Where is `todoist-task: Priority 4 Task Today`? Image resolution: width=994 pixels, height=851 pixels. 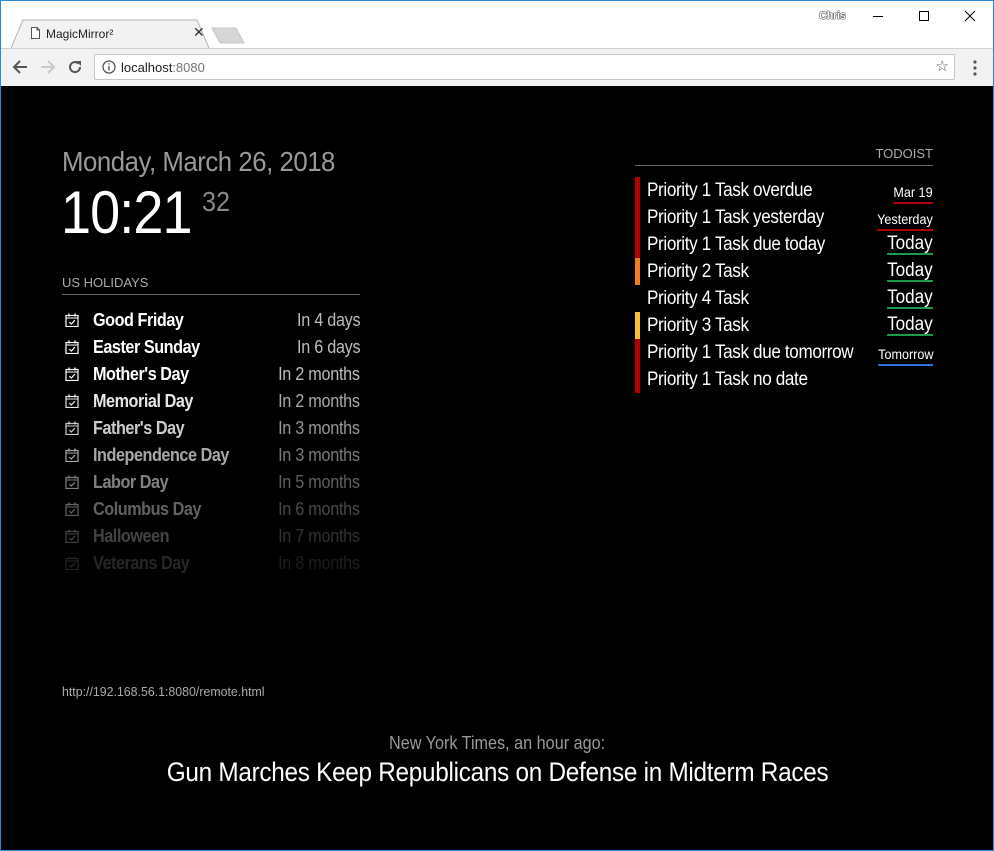
todoist-task: Priority 4 Task Today is located at coordinates (784, 298).